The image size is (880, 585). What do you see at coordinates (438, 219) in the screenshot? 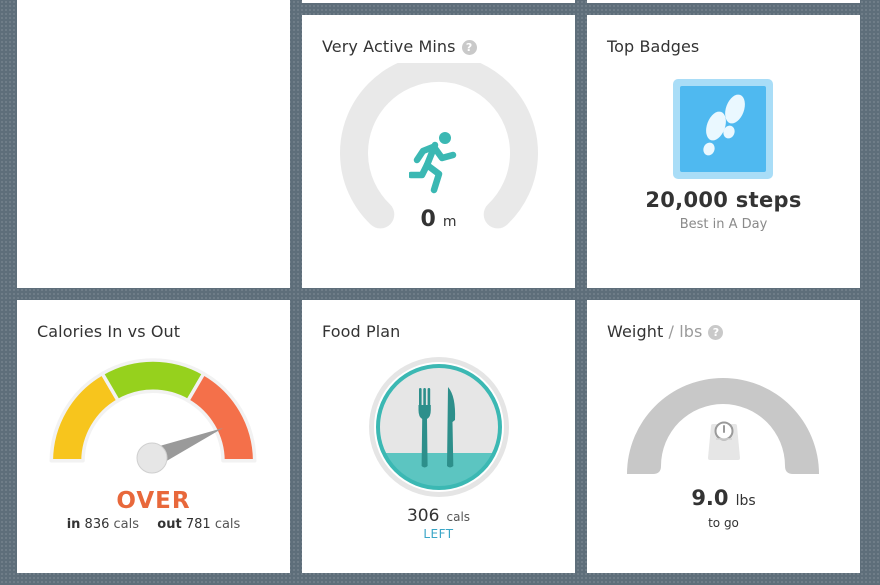
I see `active-mins-value-row: 0 m` at bounding box center [438, 219].